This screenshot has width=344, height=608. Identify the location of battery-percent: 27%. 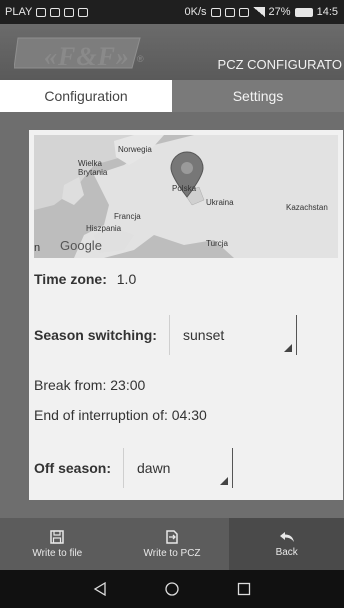
(279, 12).